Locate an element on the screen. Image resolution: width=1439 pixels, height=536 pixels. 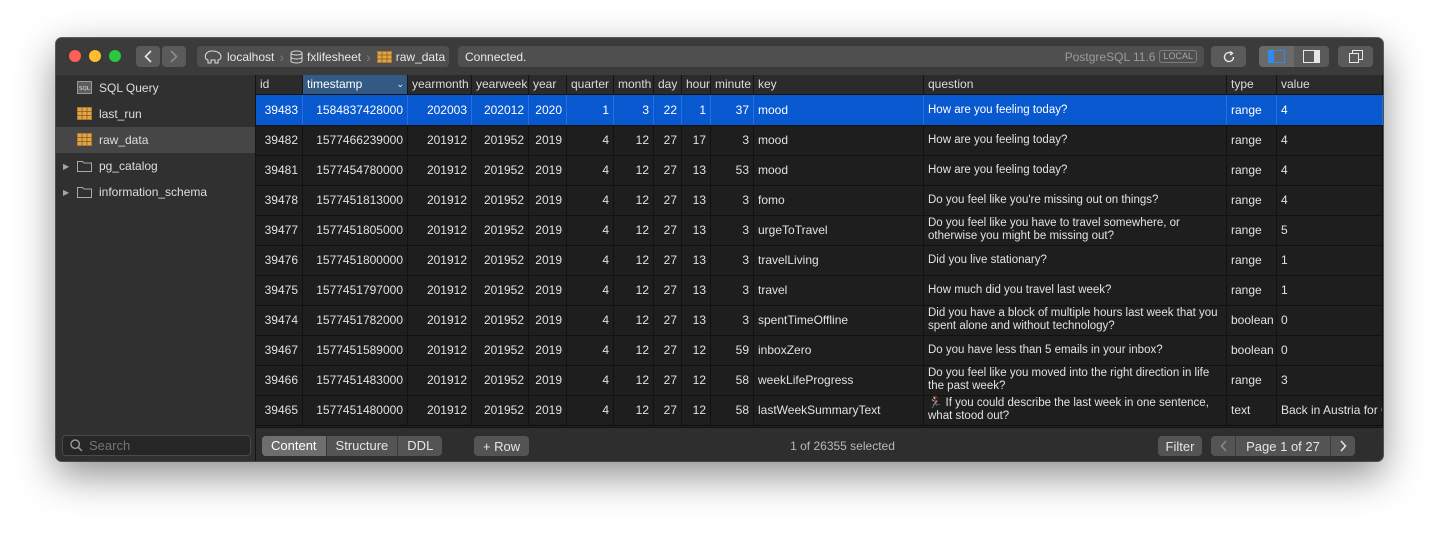
cell-yearweek: 202012 is located at coordinates (500, 110).